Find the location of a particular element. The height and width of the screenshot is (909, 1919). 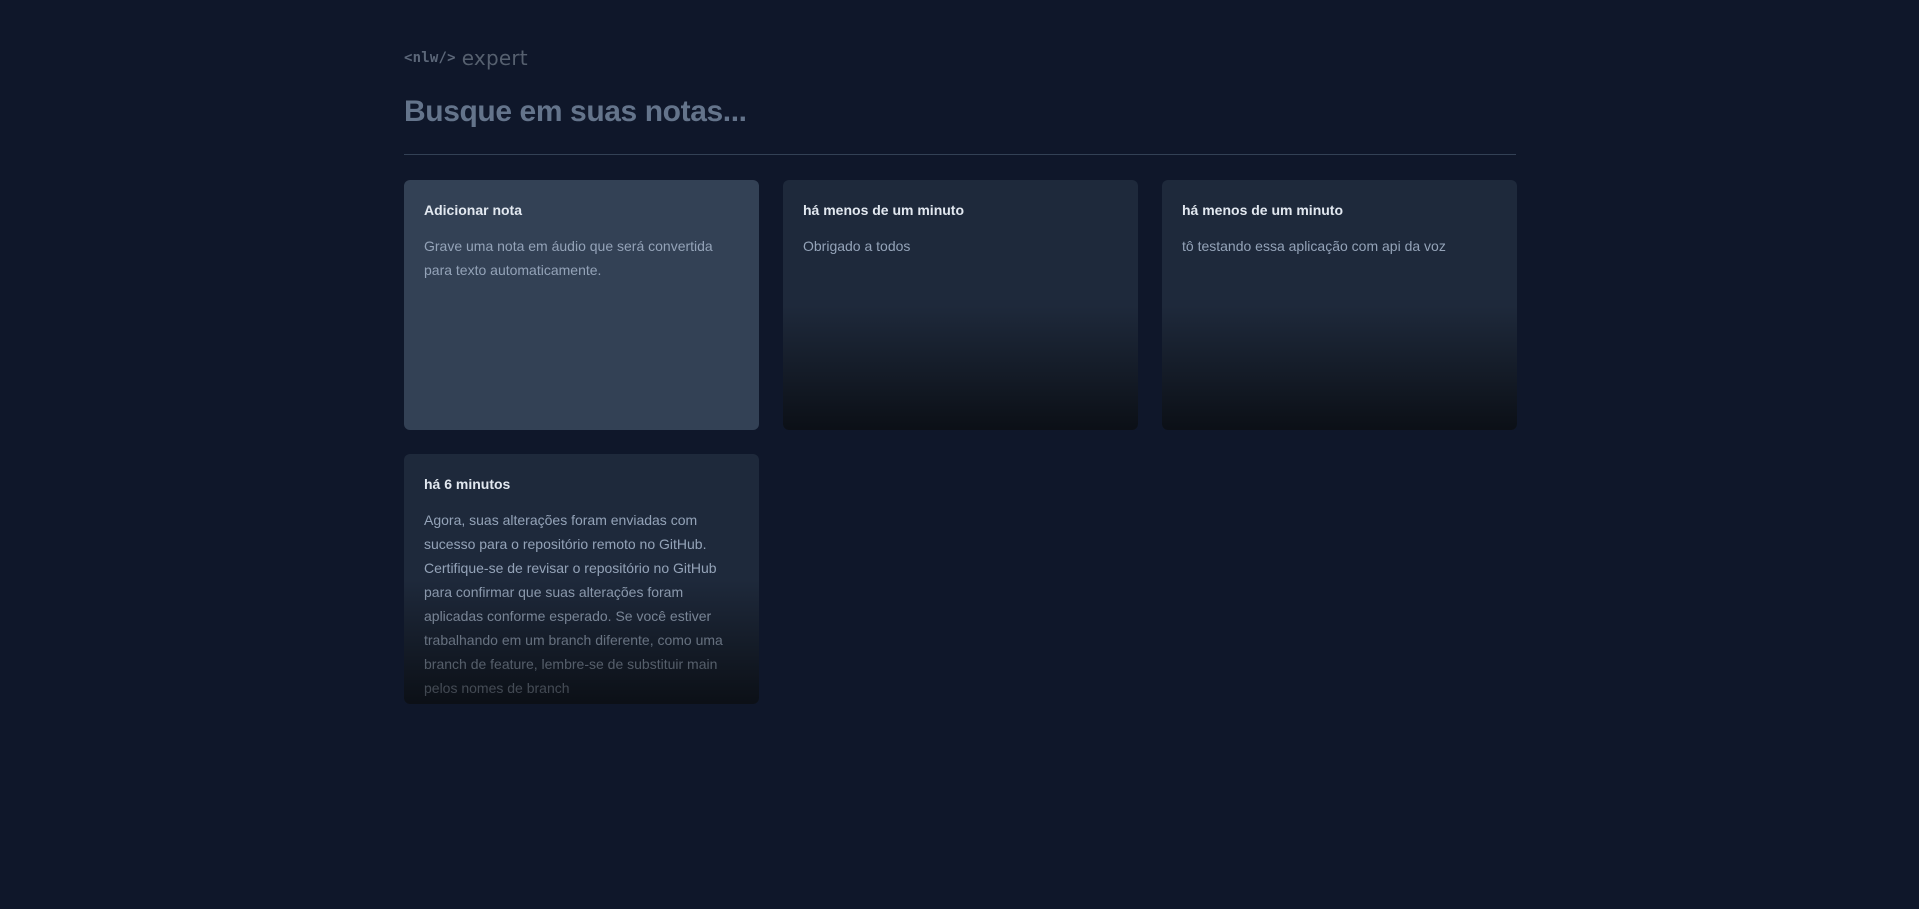

logo-code: <nlw/> is located at coordinates (430, 58).